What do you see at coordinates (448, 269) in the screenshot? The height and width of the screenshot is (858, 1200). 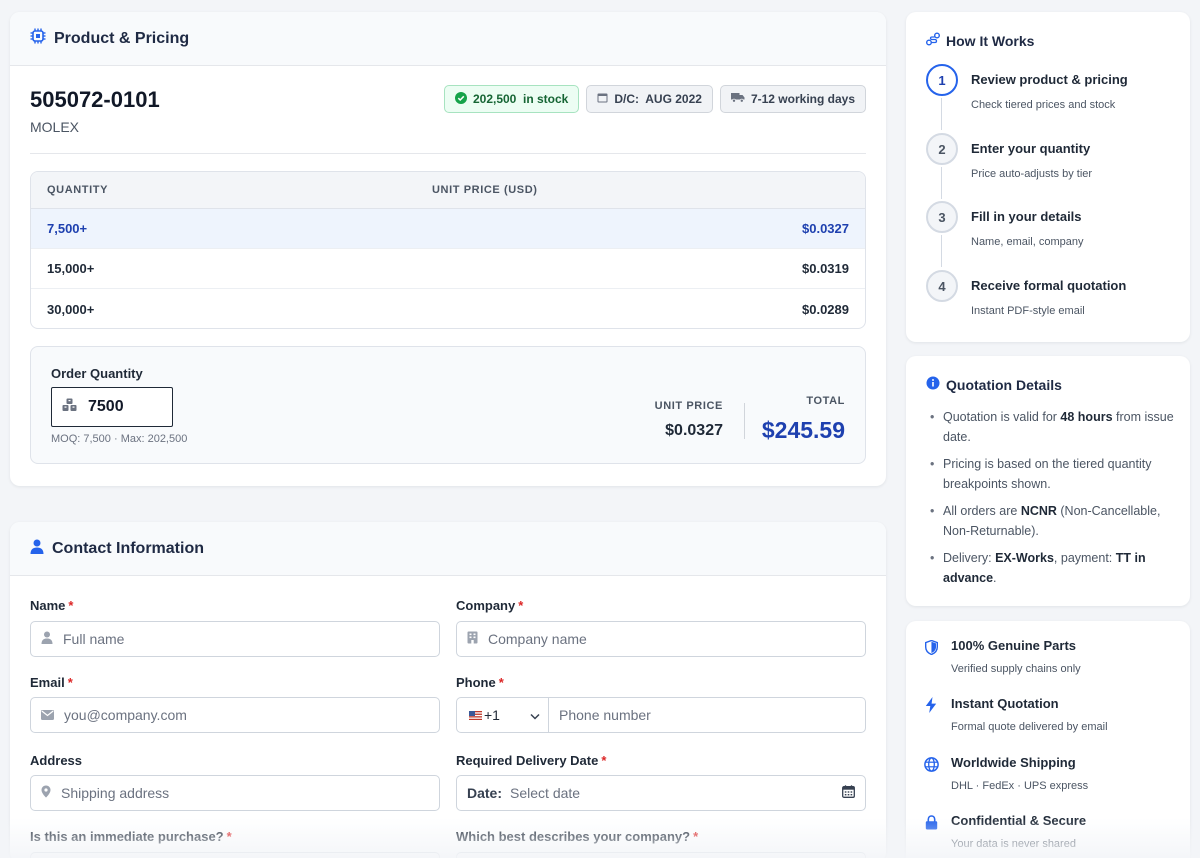 I see `price-tier-row: 15,000+ $0.0319` at bounding box center [448, 269].